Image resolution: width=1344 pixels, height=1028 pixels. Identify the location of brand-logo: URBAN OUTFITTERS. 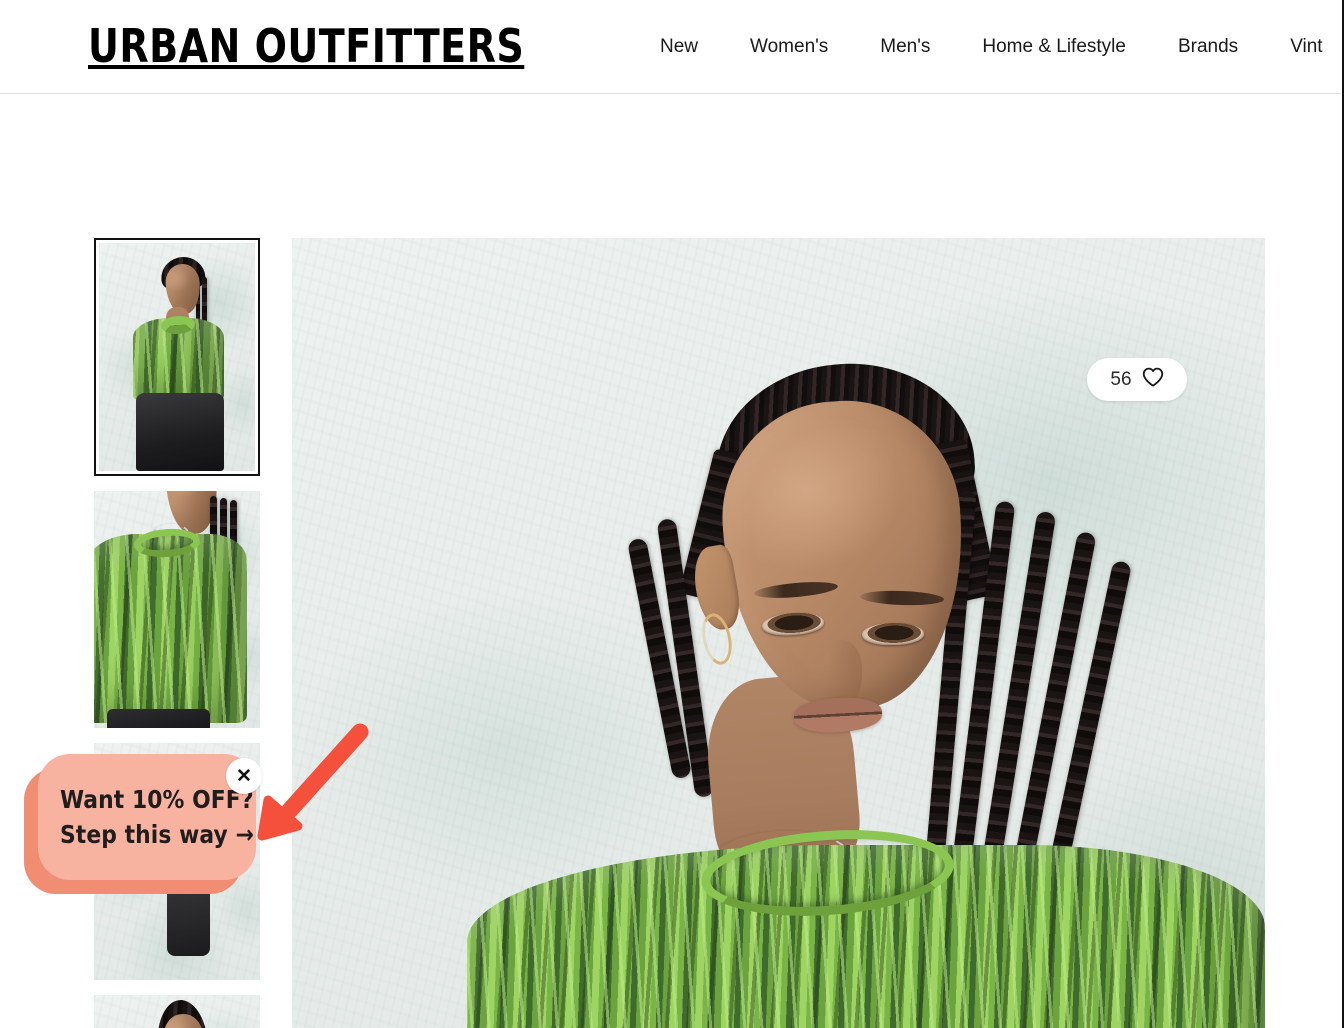
(306, 46).